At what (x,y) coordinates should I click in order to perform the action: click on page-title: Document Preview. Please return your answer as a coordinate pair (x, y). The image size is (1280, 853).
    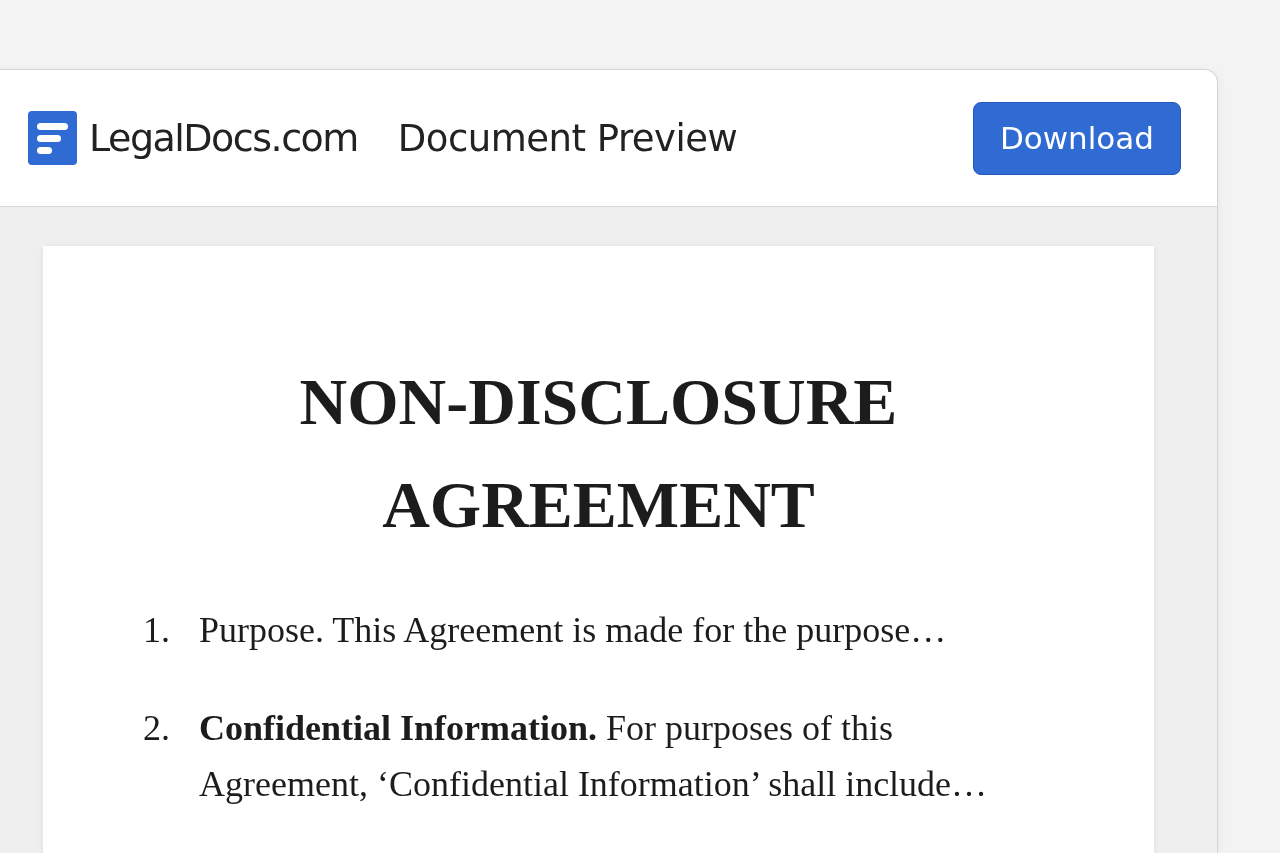
    Looking at the image, I should click on (567, 138).